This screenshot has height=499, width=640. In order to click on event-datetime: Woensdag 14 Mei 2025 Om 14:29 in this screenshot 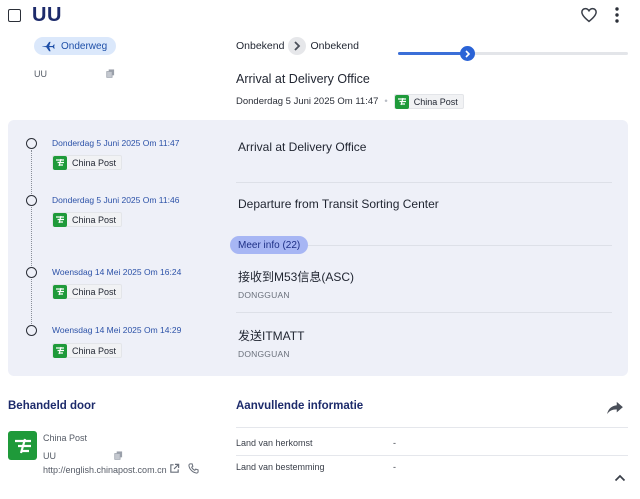, I will do `click(117, 330)`.